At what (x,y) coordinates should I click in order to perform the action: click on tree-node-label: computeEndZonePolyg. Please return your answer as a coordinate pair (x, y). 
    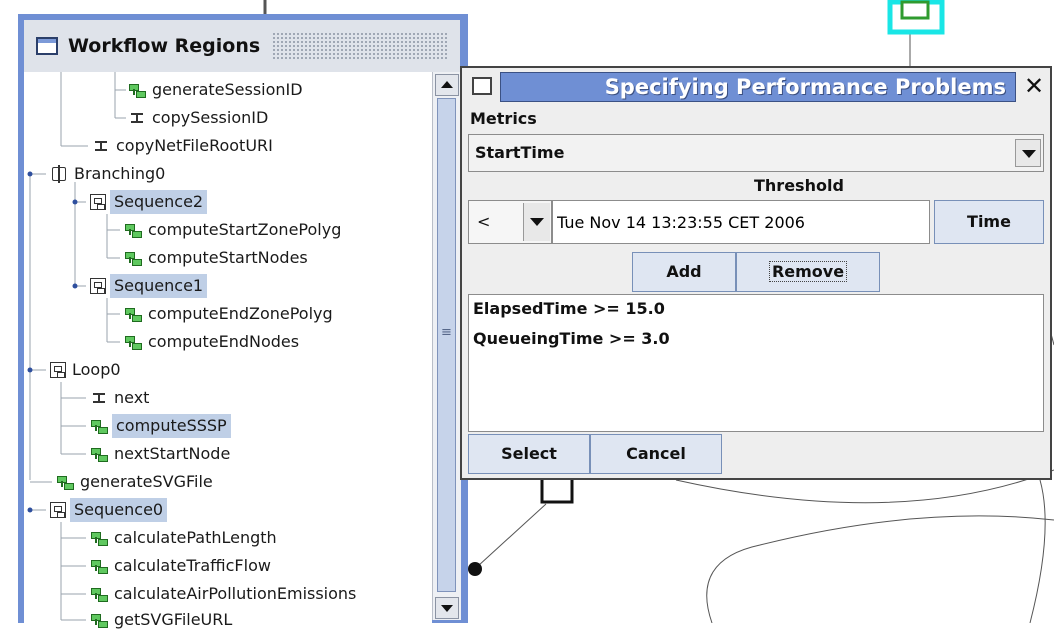
    Looking at the image, I should click on (240, 313).